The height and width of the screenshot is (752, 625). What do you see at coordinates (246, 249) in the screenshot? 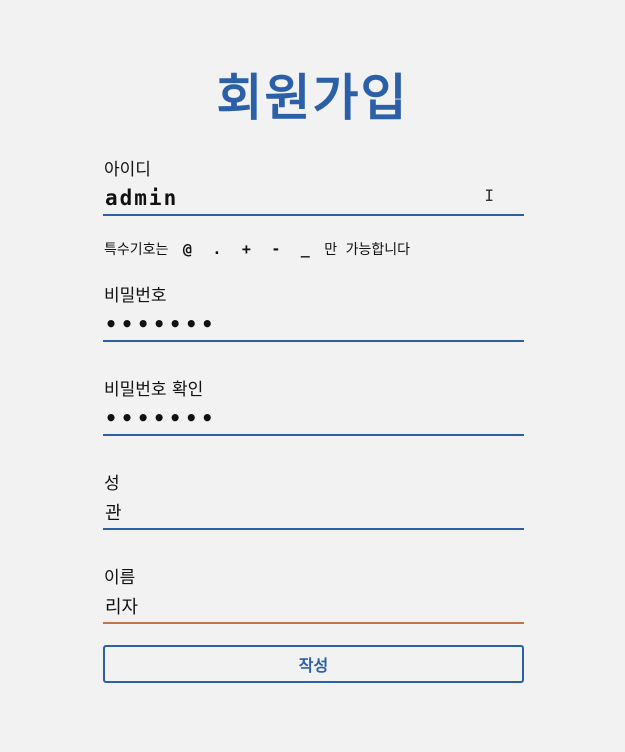
I see `hint-symbol-plus: +` at bounding box center [246, 249].